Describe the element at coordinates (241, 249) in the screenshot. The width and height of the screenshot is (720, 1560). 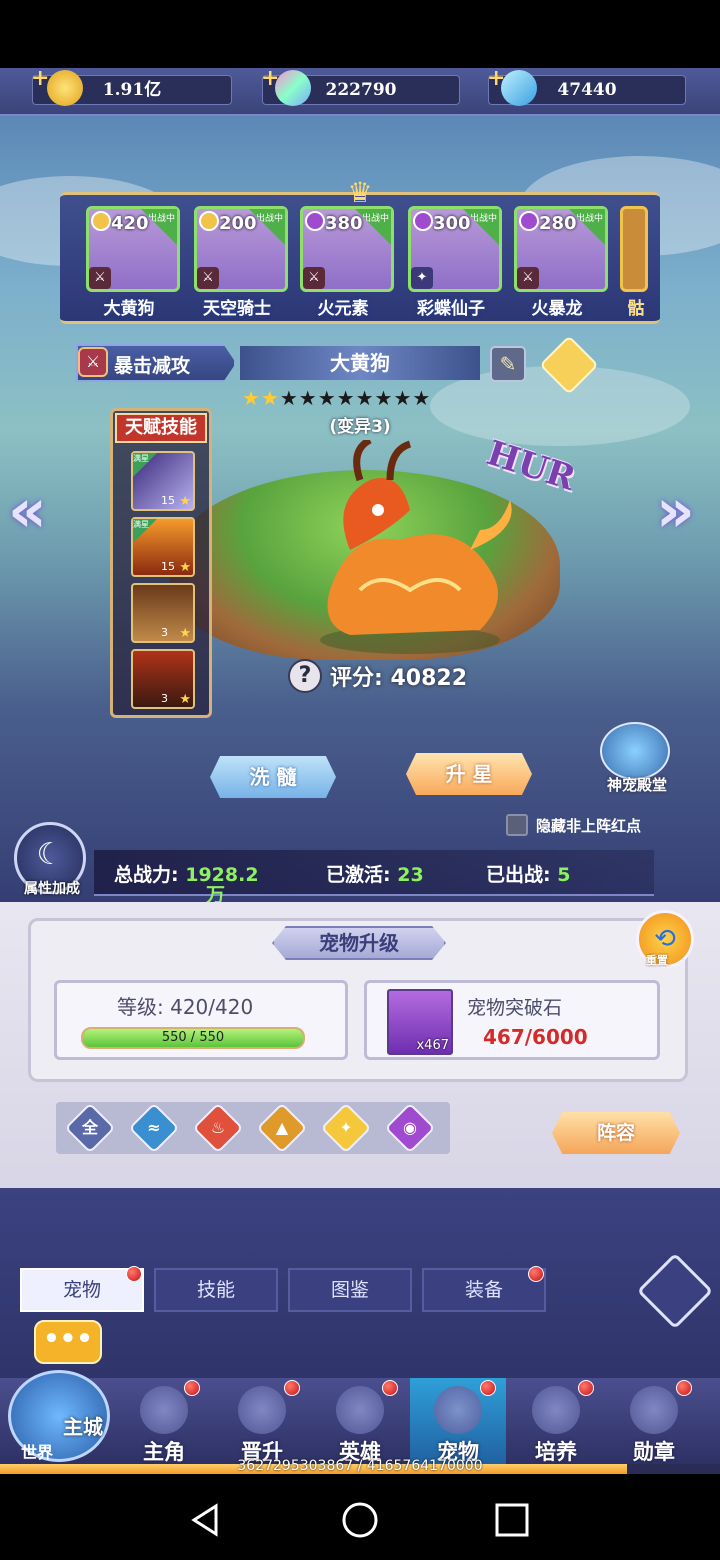
I see `pet-card-2: 200 出战中 ⚔` at that location.